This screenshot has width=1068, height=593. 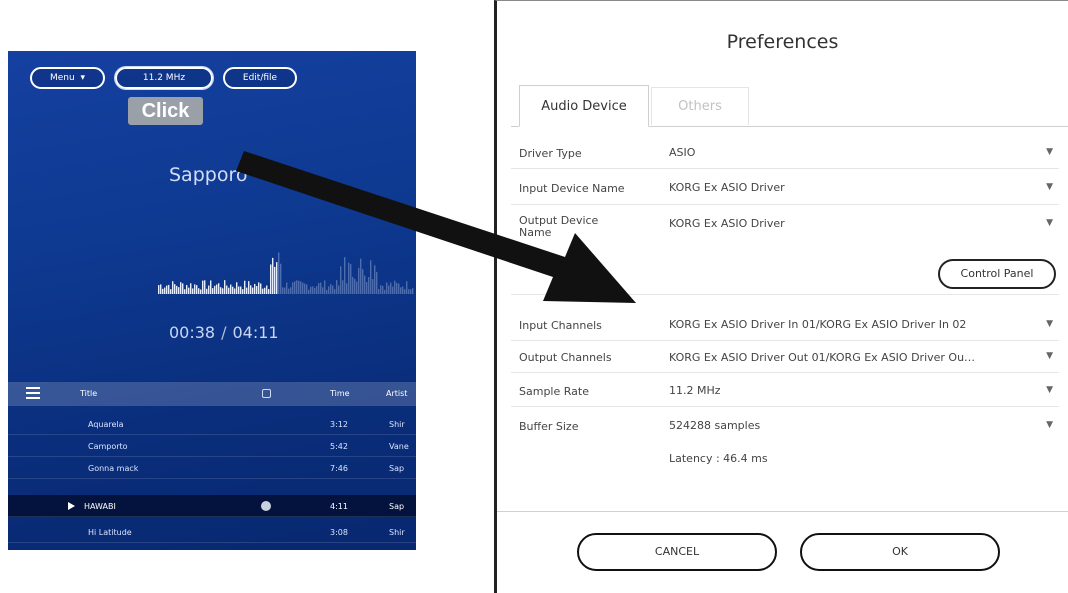 I want to click on track-time: 3:12, so click(x=339, y=424).